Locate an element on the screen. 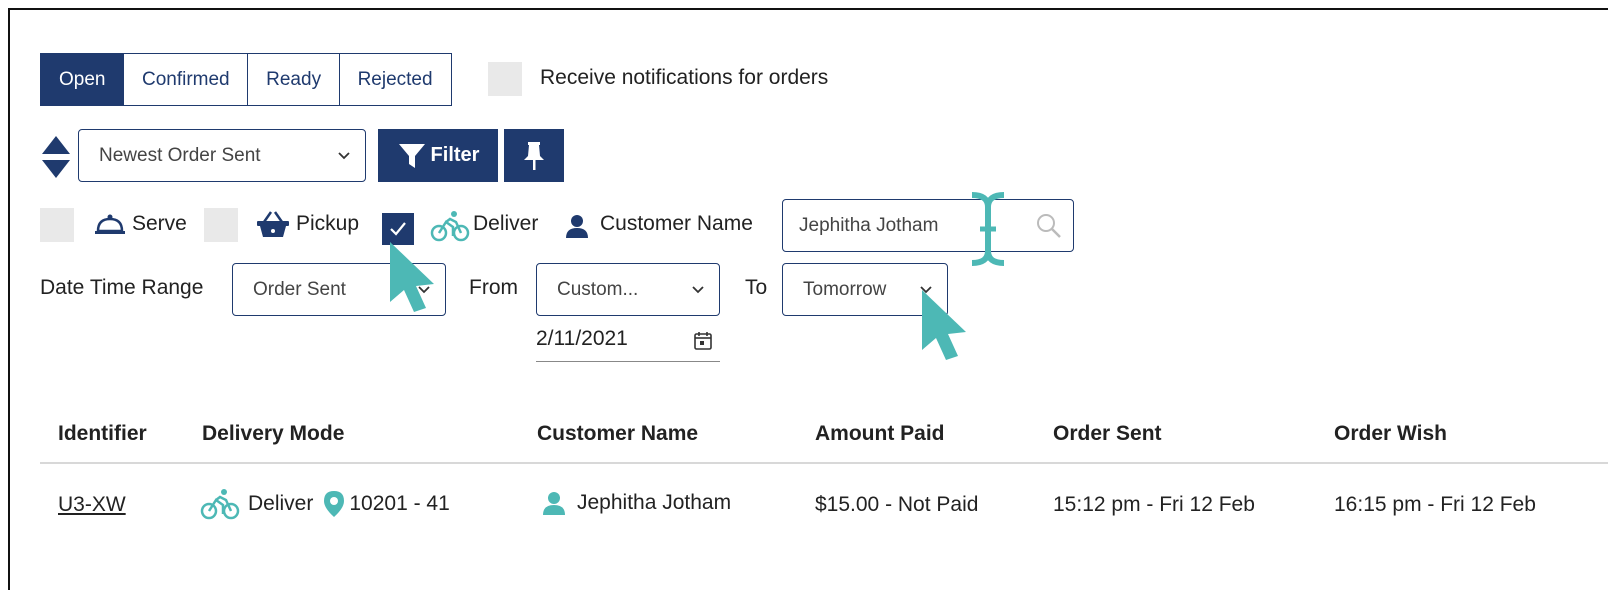 The width and height of the screenshot is (1608, 590). customer-name-input: Jephitha Jotham is located at coordinates (928, 225).